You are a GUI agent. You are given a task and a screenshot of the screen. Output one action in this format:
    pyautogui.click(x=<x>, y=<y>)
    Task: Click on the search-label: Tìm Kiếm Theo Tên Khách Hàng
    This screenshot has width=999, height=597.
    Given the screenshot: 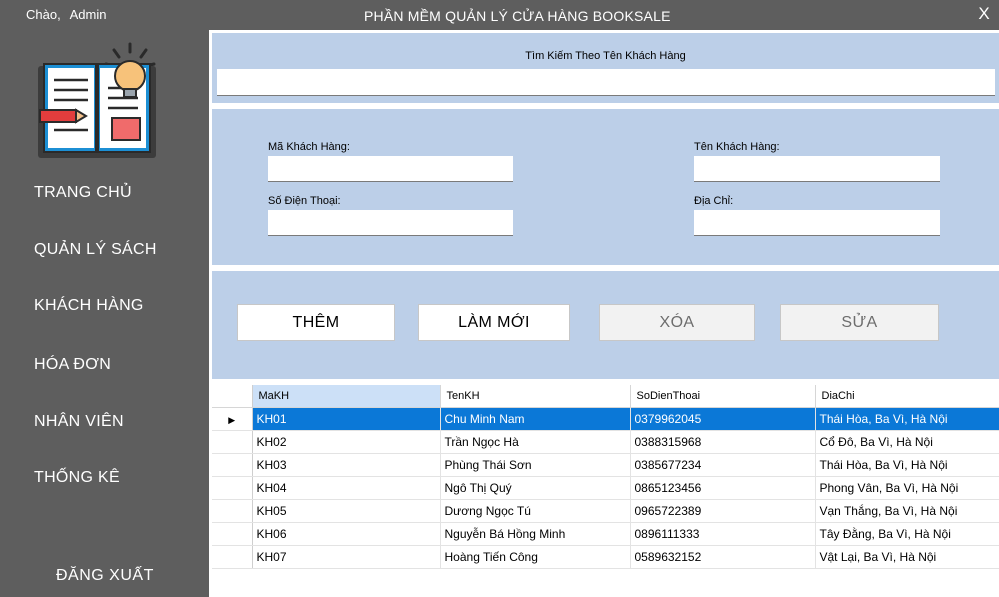 What is the action you would take?
    pyautogui.click(x=605, y=56)
    